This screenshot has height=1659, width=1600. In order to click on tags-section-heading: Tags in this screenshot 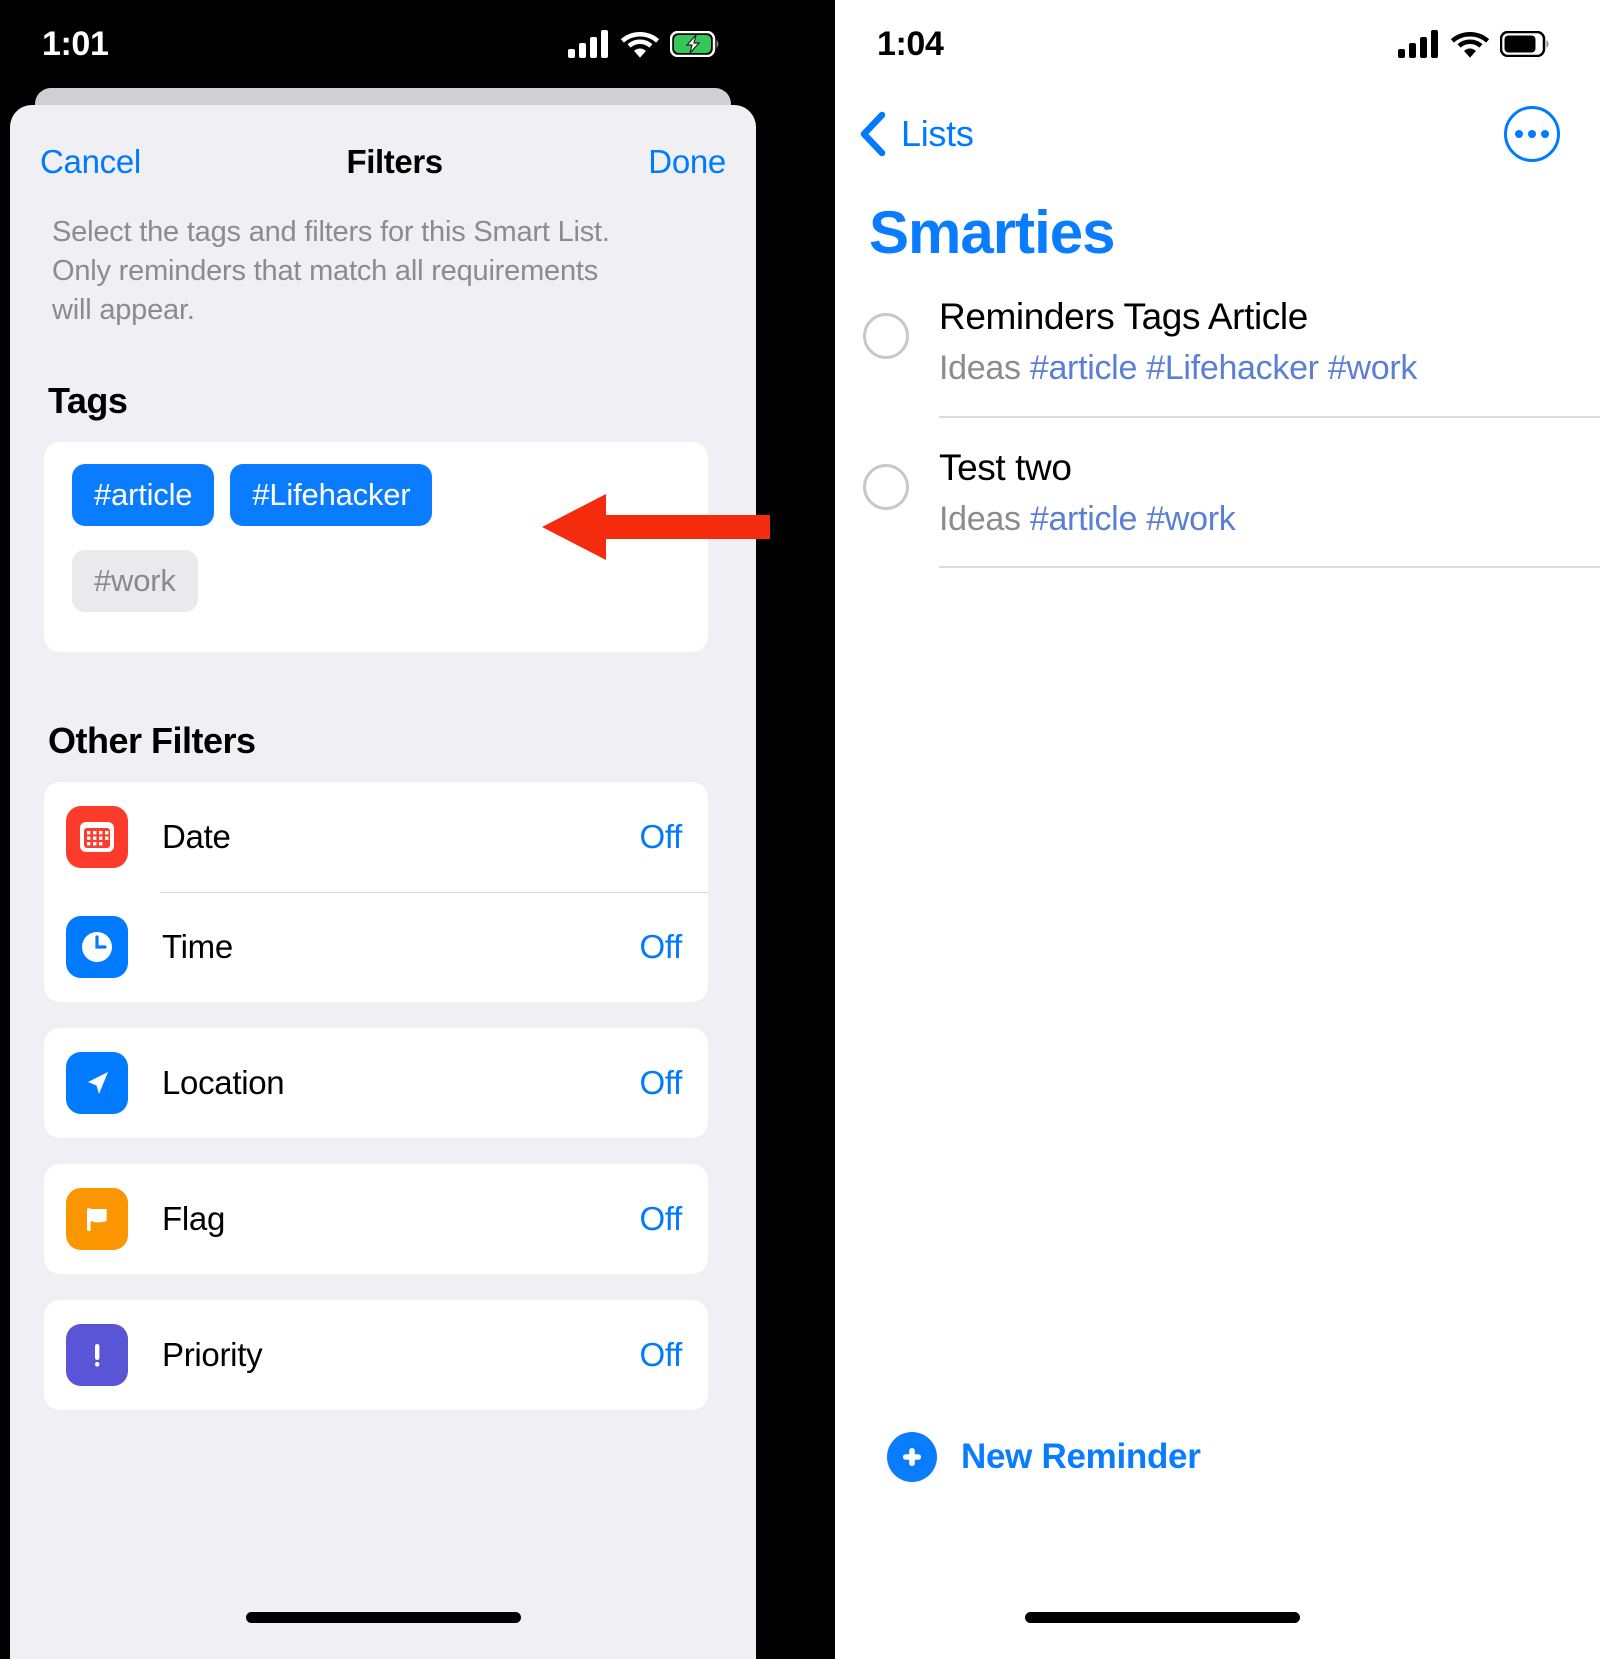, I will do `click(88, 400)`.